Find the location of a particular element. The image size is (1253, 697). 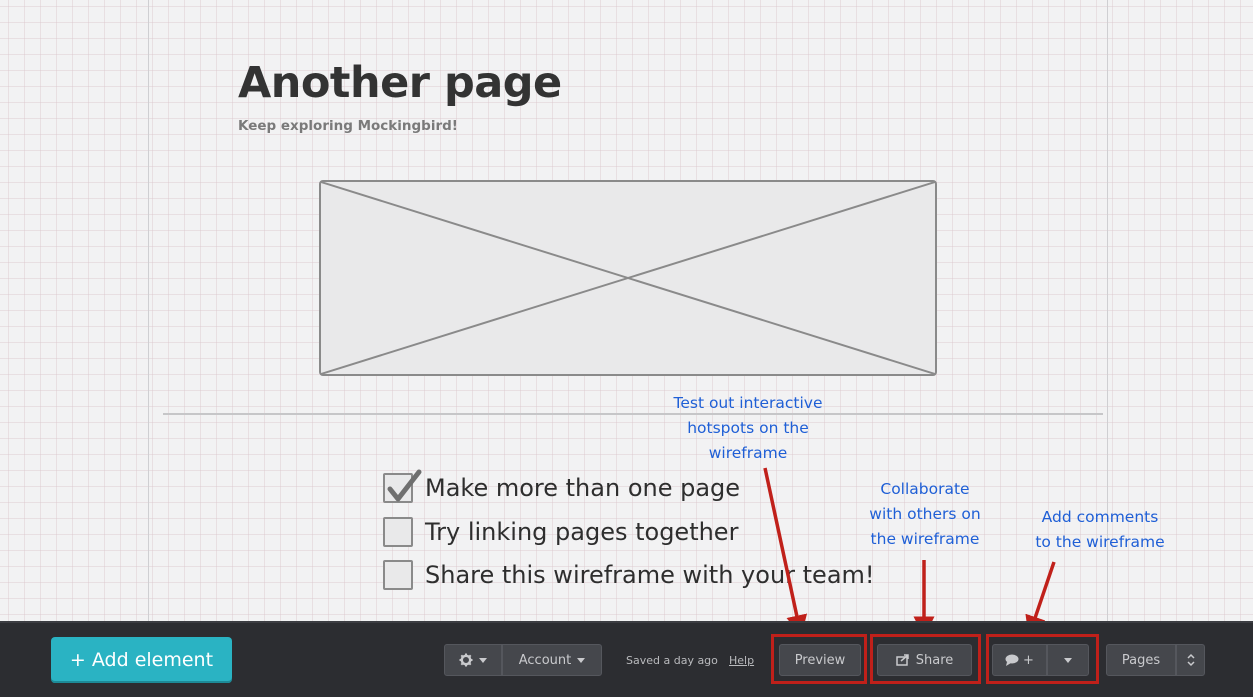

share-annotation: Collaborate with others on the wireframe is located at coordinates (925, 514).